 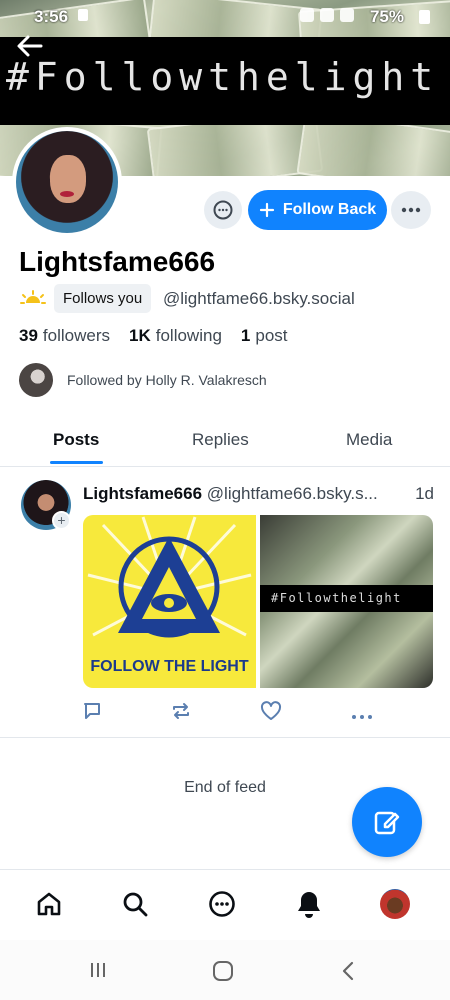 What do you see at coordinates (51, 16) in the screenshot?
I see `status-time: 3:56` at bounding box center [51, 16].